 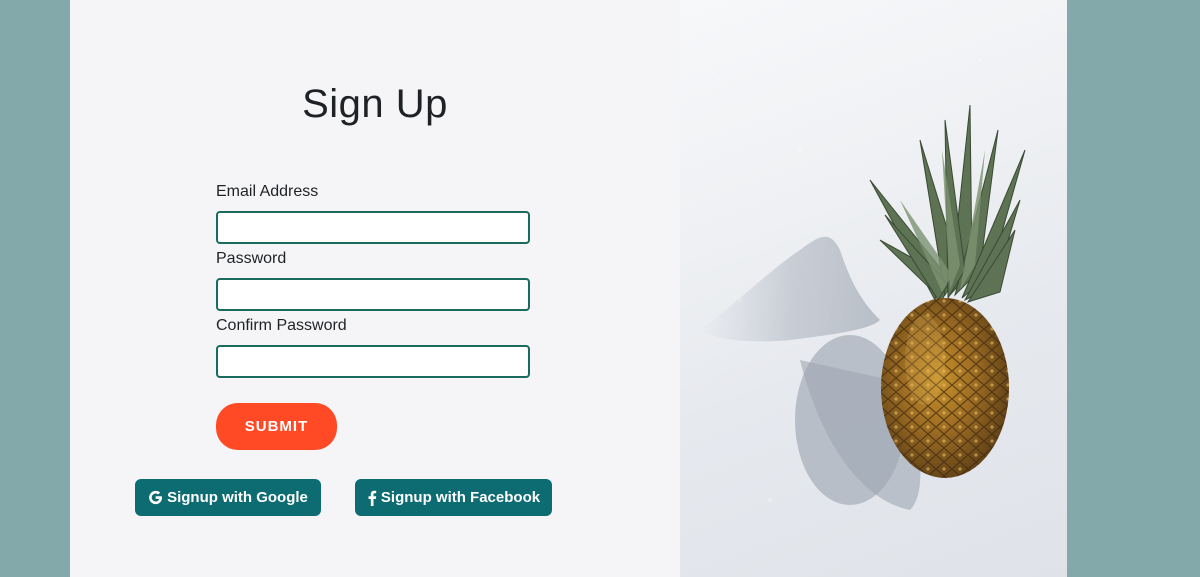 What do you see at coordinates (375, 104) in the screenshot?
I see `page-title: Sign Up` at bounding box center [375, 104].